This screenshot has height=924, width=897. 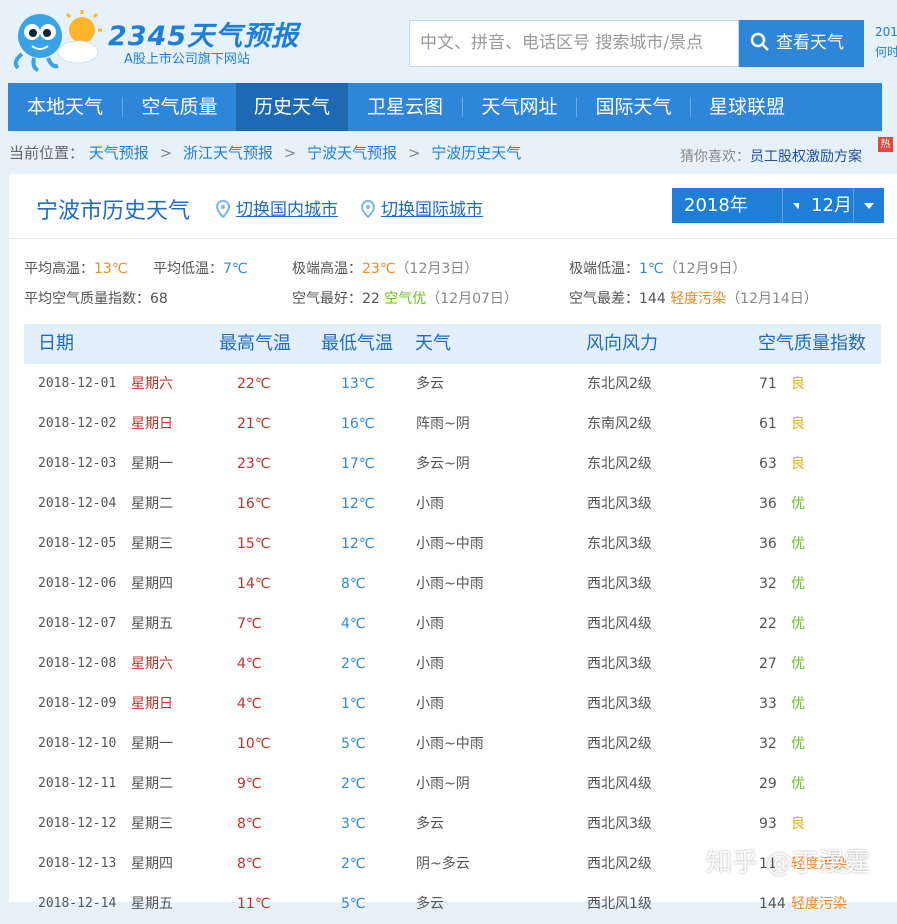 I want to click on stat-extreme-low-value: 1℃, so click(x=651, y=269).